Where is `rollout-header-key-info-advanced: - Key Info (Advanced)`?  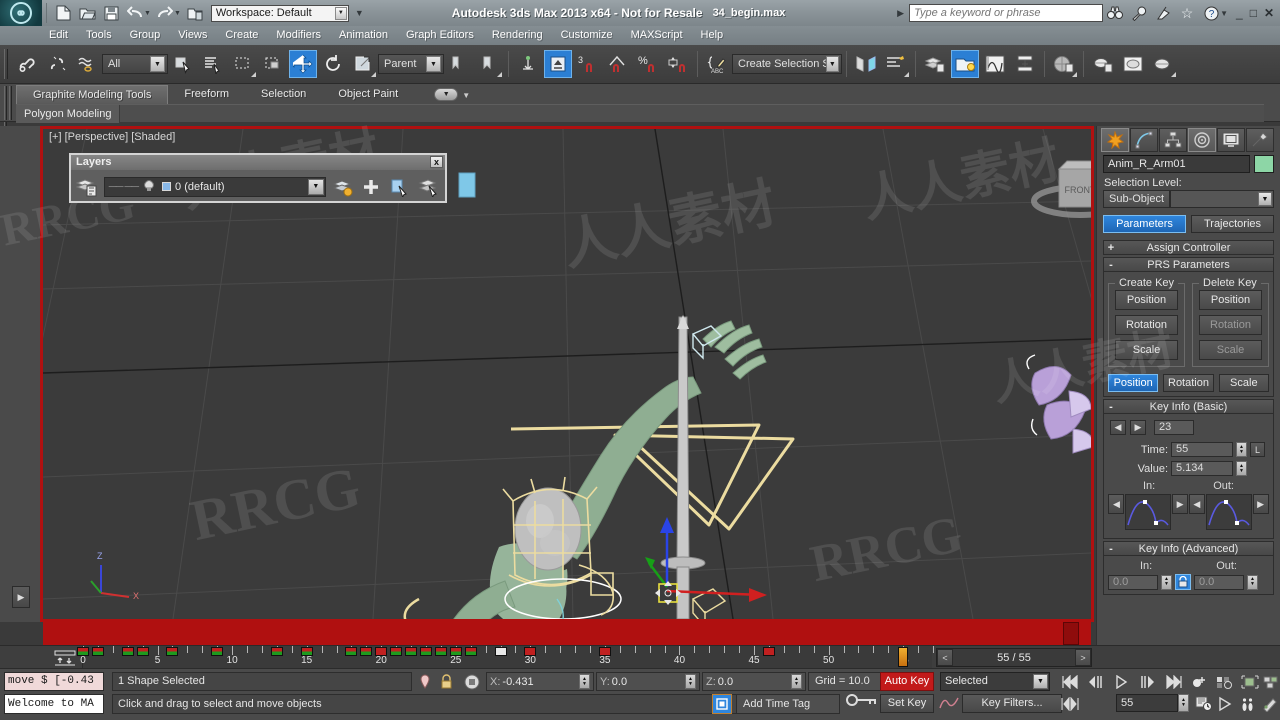 rollout-header-key-info-advanced: - Key Info (Advanced) is located at coordinates (1188, 548).